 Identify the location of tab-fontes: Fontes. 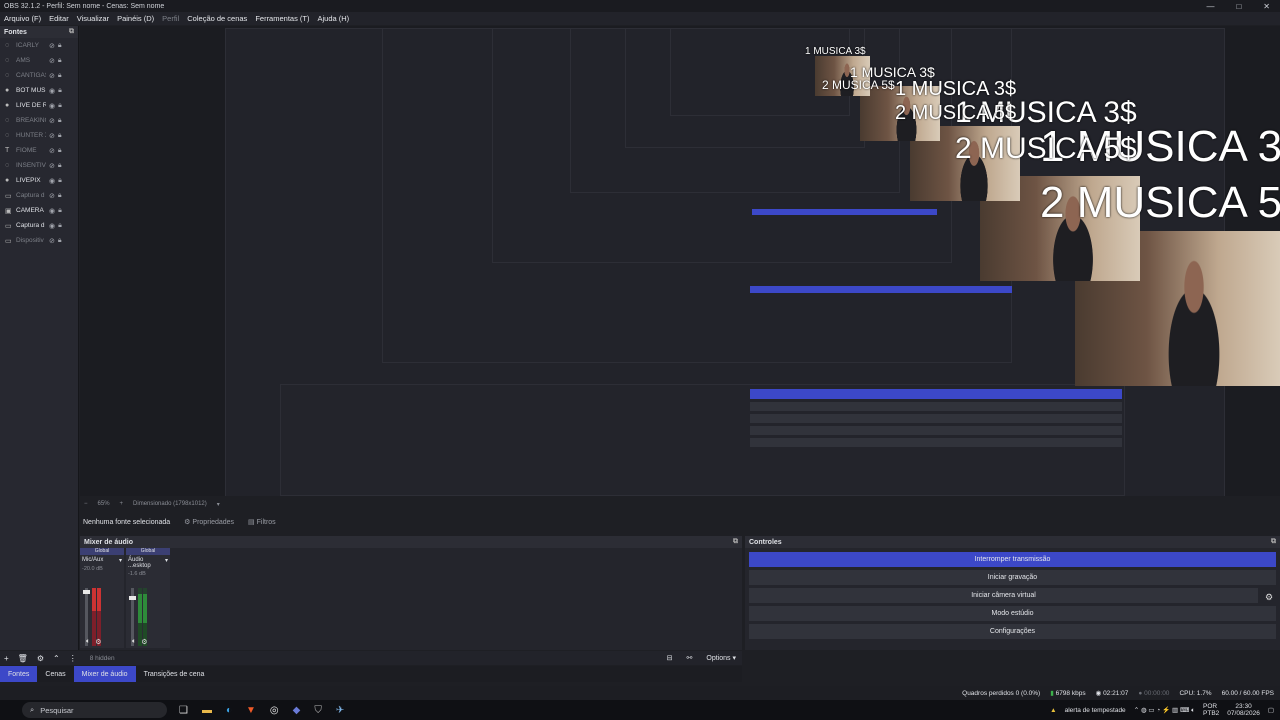
(19, 674).